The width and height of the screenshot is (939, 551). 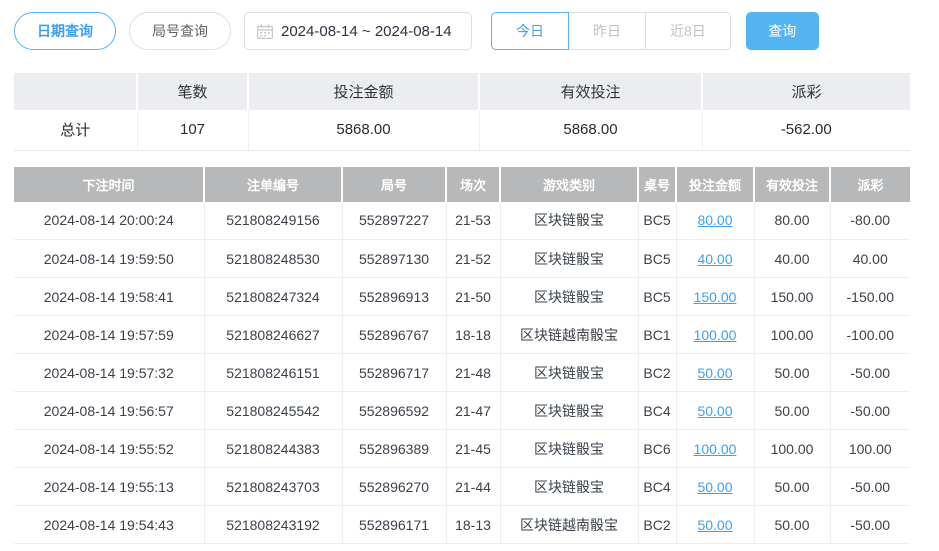 What do you see at coordinates (473, 448) in the screenshot?
I see `session: 21-45` at bounding box center [473, 448].